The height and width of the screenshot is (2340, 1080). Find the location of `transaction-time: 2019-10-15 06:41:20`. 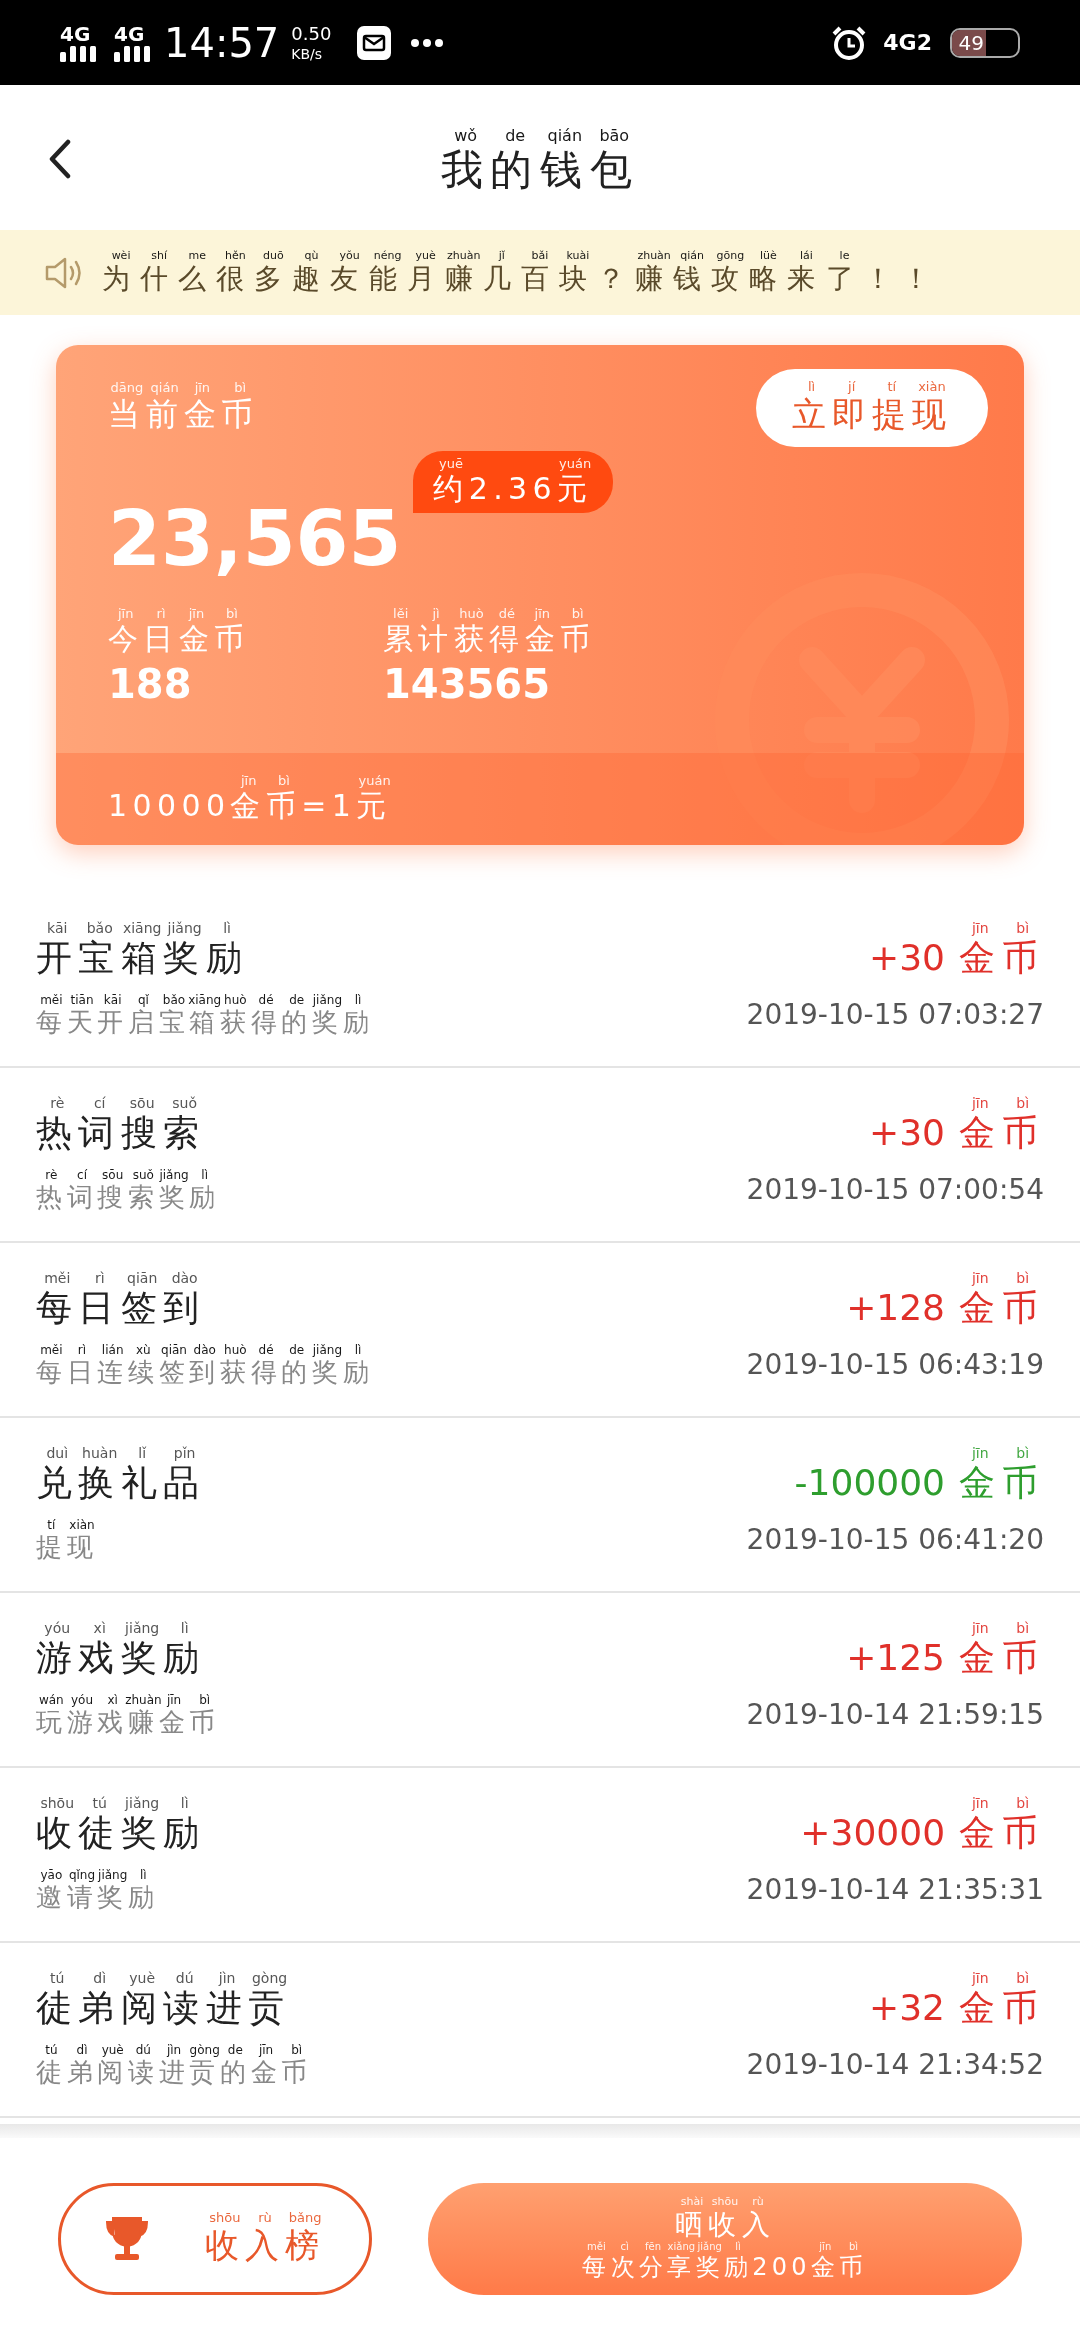

transaction-time: 2019-10-15 06:41:20 is located at coordinates (895, 1540).